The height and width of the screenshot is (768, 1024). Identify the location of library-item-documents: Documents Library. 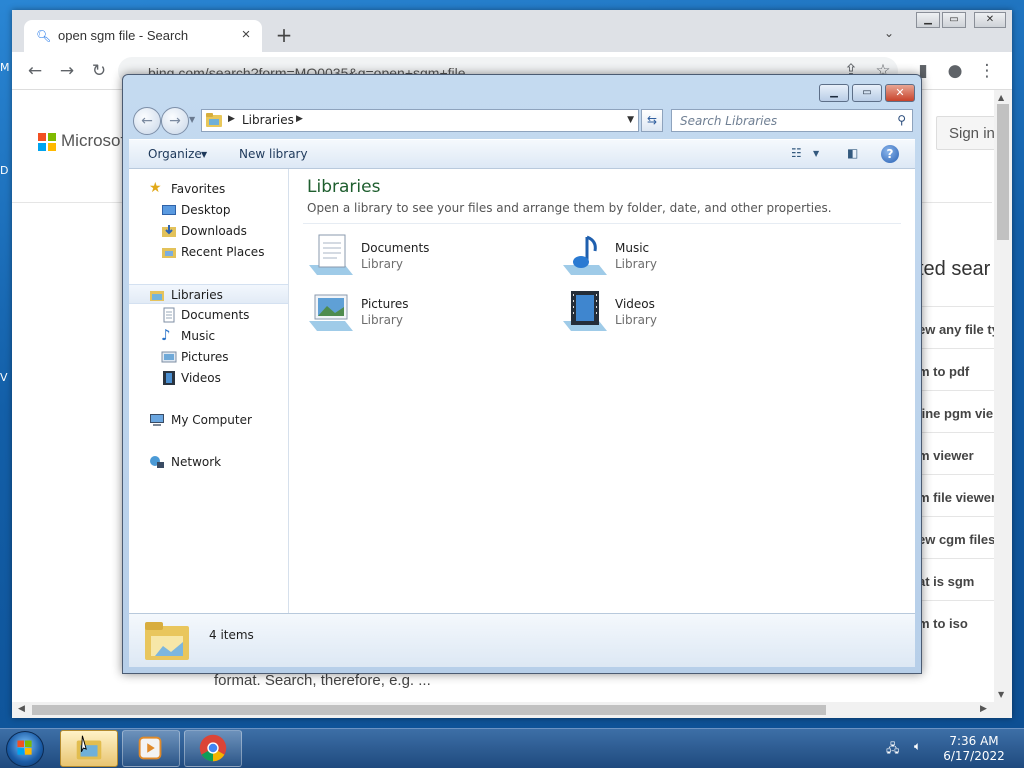
(427, 257).